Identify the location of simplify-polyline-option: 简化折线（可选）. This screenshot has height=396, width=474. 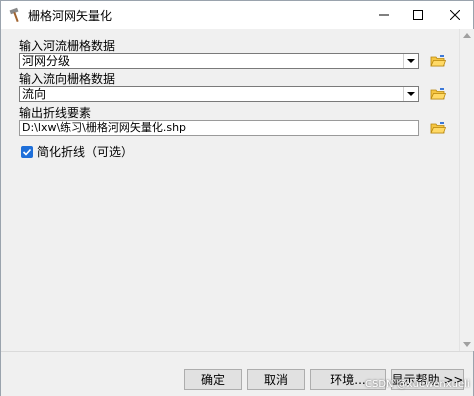
(77, 151).